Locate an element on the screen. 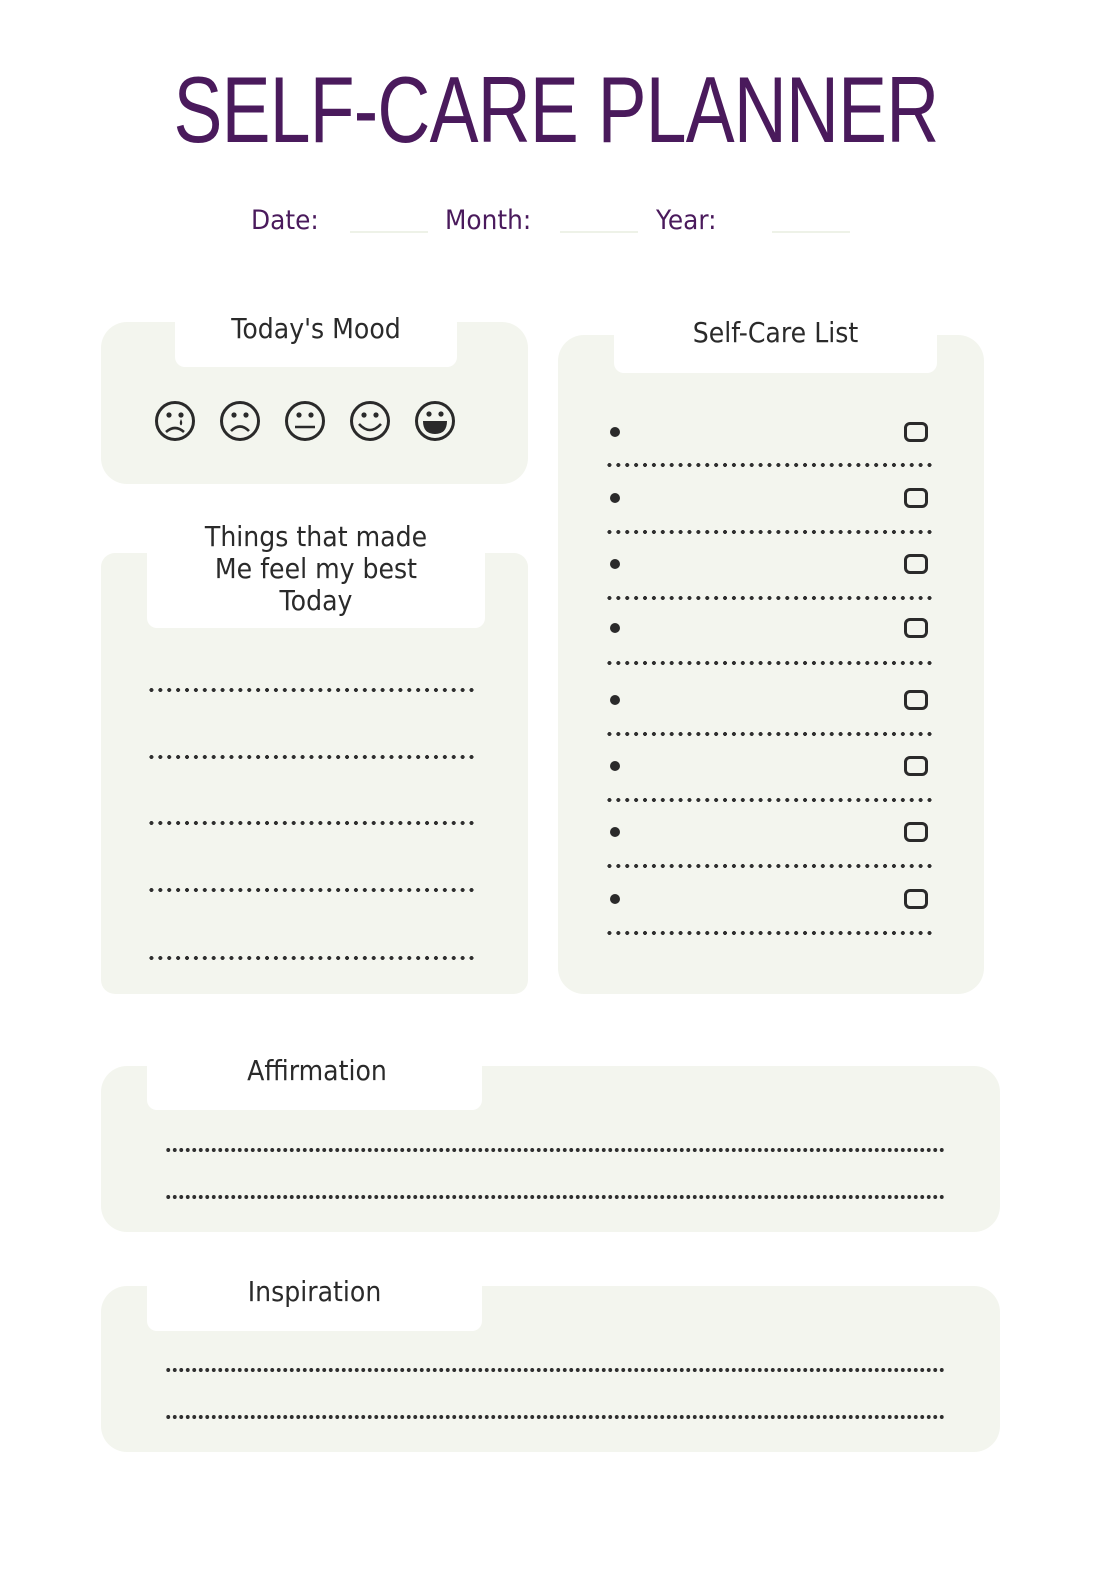  self-care-list-title: Self-Care List is located at coordinates (775, 332).